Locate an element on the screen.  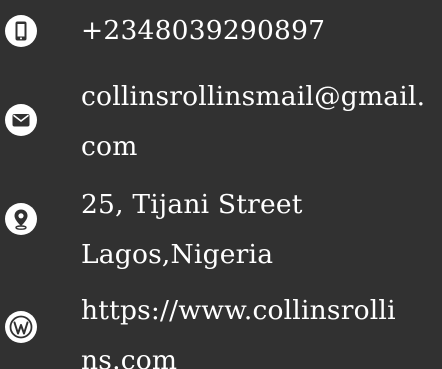
location-pin-icon is located at coordinates (21, 219).